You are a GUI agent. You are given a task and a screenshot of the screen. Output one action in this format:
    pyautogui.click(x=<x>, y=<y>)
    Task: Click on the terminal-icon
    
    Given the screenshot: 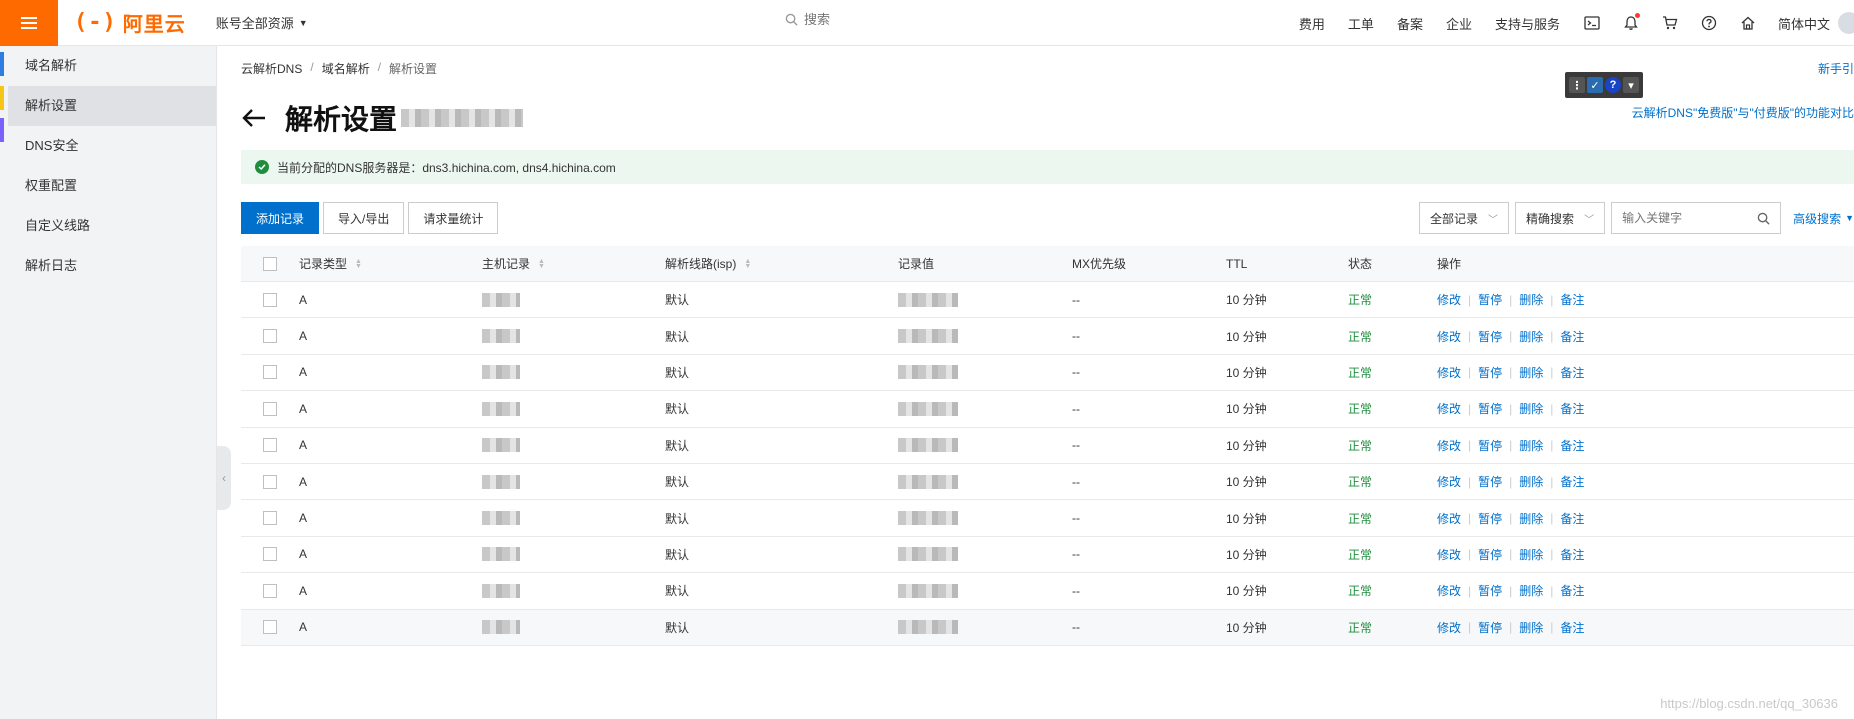 What is the action you would take?
    pyautogui.click(x=1592, y=23)
    